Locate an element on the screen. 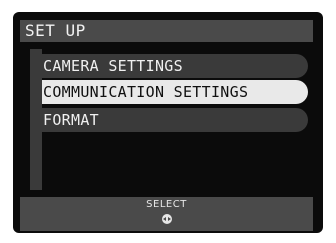 The height and width of the screenshot is (243, 336). footer-bar: SELECT is located at coordinates (166, 214).